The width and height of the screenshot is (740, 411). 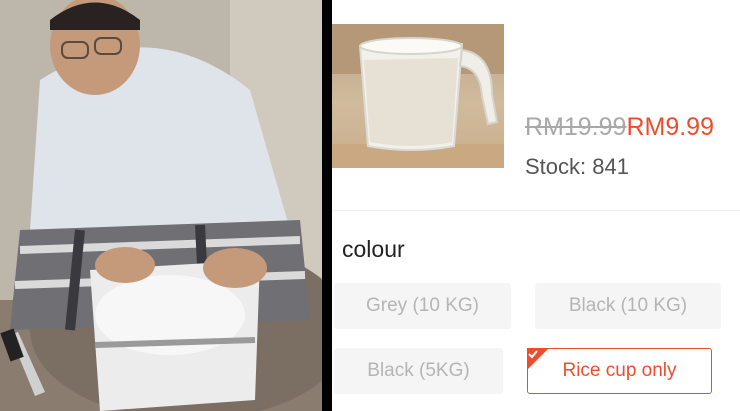 What do you see at coordinates (327, 205) in the screenshot?
I see `frame-divider` at bounding box center [327, 205].